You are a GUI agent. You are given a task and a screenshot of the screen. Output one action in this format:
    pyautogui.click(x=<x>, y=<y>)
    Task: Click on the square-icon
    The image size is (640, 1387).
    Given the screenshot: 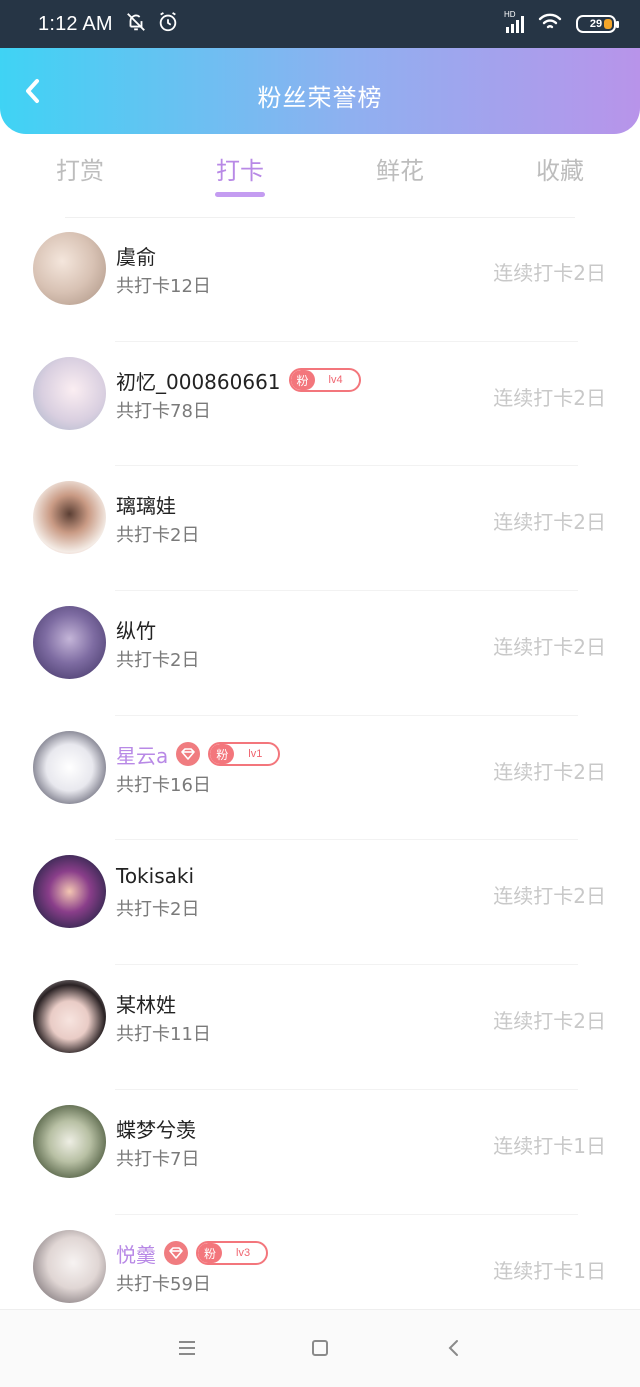 What is the action you would take?
    pyautogui.click(x=320, y=1348)
    